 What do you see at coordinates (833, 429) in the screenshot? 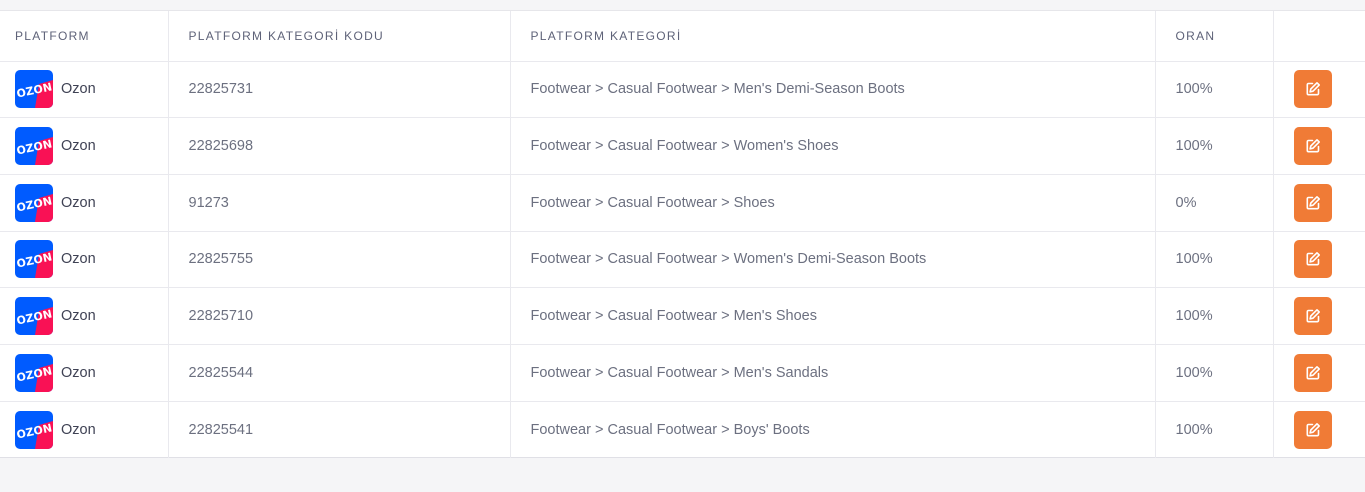
I see `cell-category: Footwear > Casual Footwear > Boys' Boots` at bounding box center [833, 429].